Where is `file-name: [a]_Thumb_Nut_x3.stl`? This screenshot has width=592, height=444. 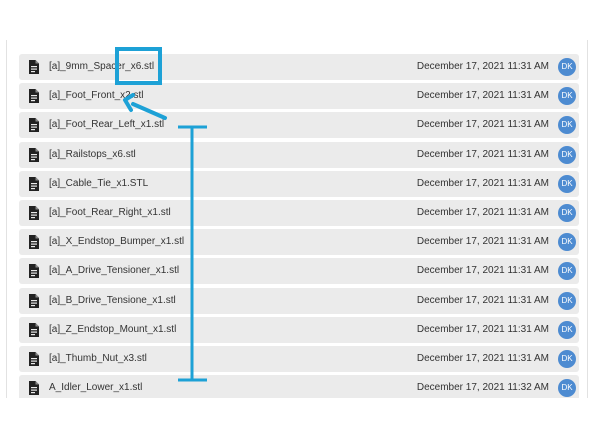 file-name: [a]_Thumb_Nut_x3.stl is located at coordinates (98, 359).